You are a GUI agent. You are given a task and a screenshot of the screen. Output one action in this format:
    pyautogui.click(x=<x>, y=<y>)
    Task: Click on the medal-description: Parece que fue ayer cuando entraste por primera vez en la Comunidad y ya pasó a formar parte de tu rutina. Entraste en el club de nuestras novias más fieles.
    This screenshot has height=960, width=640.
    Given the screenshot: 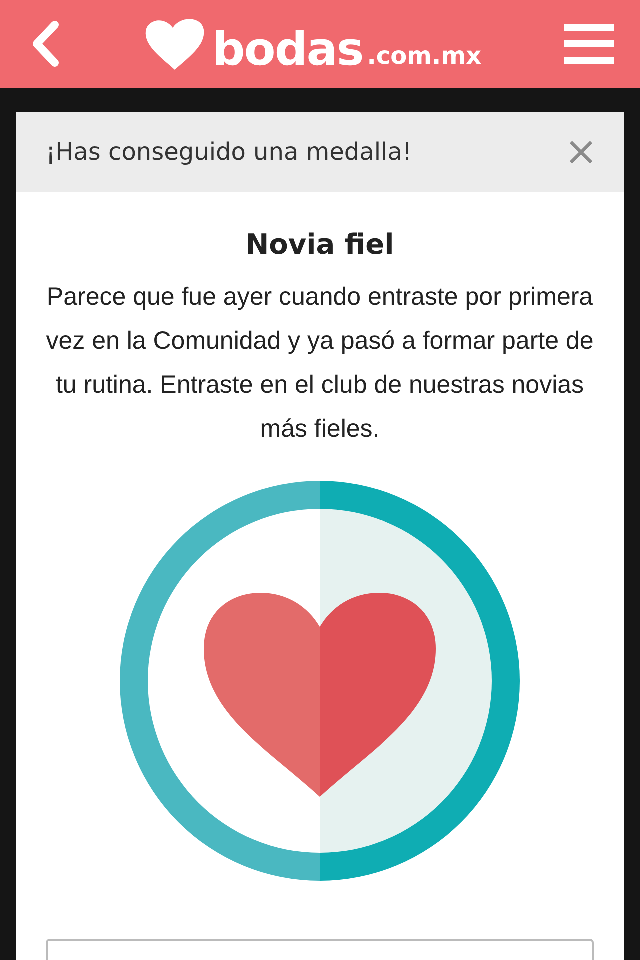 What is the action you would take?
    pyautogui.click(x=320, y=363)
    